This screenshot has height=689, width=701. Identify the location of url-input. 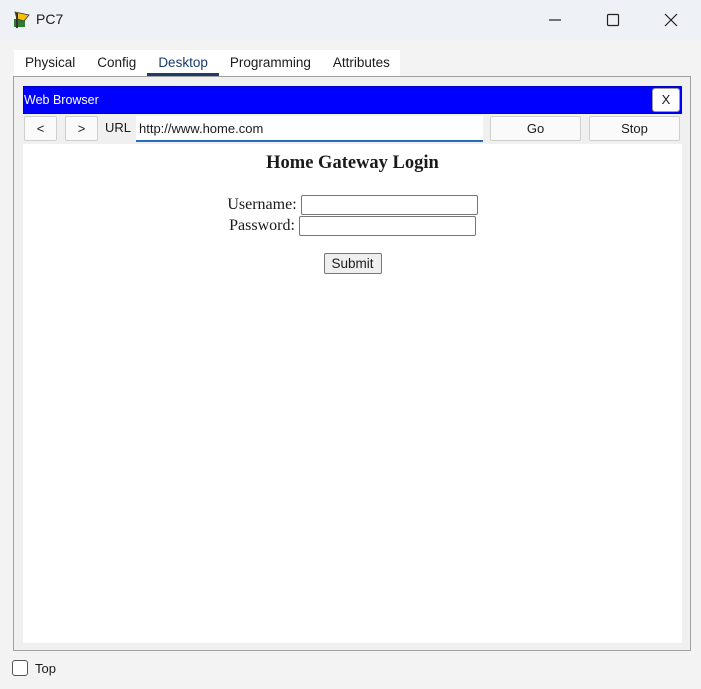
(309, 129).